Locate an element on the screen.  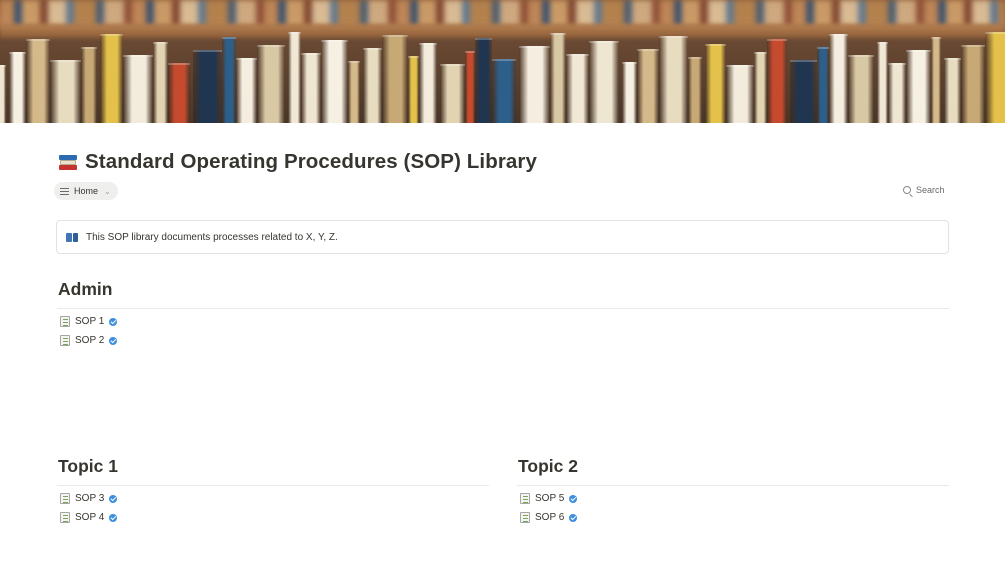
chevron-down-icon: ⌄ is located at coordinates (107, 191).